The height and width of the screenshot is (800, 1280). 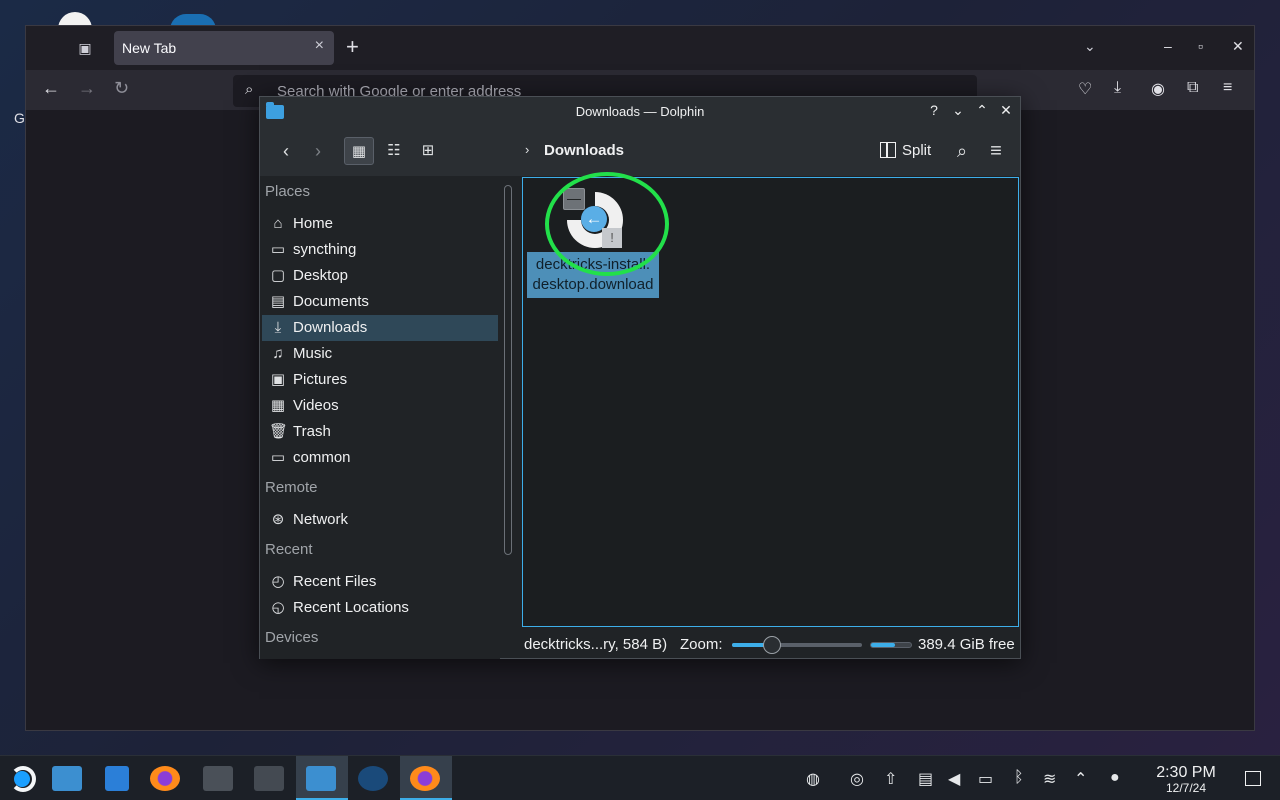 I want to click on forward-icon: ›, so click(x=318, y=151).